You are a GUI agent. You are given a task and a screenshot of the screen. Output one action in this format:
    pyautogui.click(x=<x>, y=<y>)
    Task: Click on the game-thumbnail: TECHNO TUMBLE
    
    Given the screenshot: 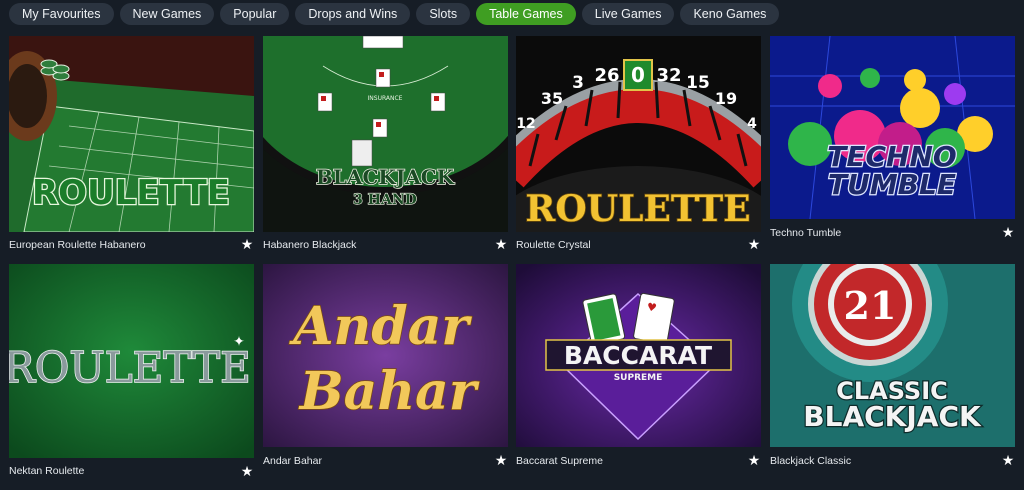 What is the action you would take?
    pyautogui.click(x=892, y=127)
    